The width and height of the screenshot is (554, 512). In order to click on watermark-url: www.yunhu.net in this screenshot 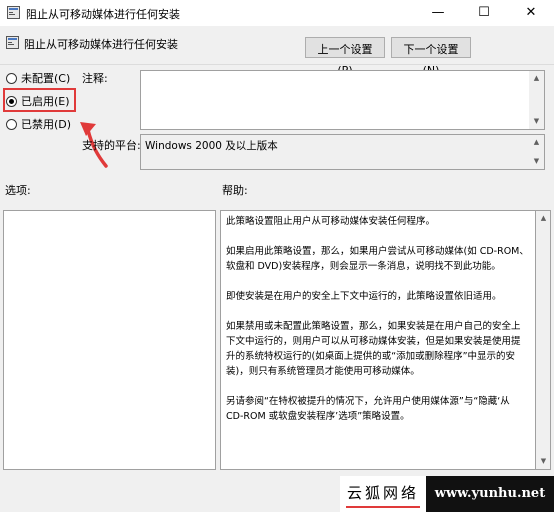, I will do `click(490, 494)`.